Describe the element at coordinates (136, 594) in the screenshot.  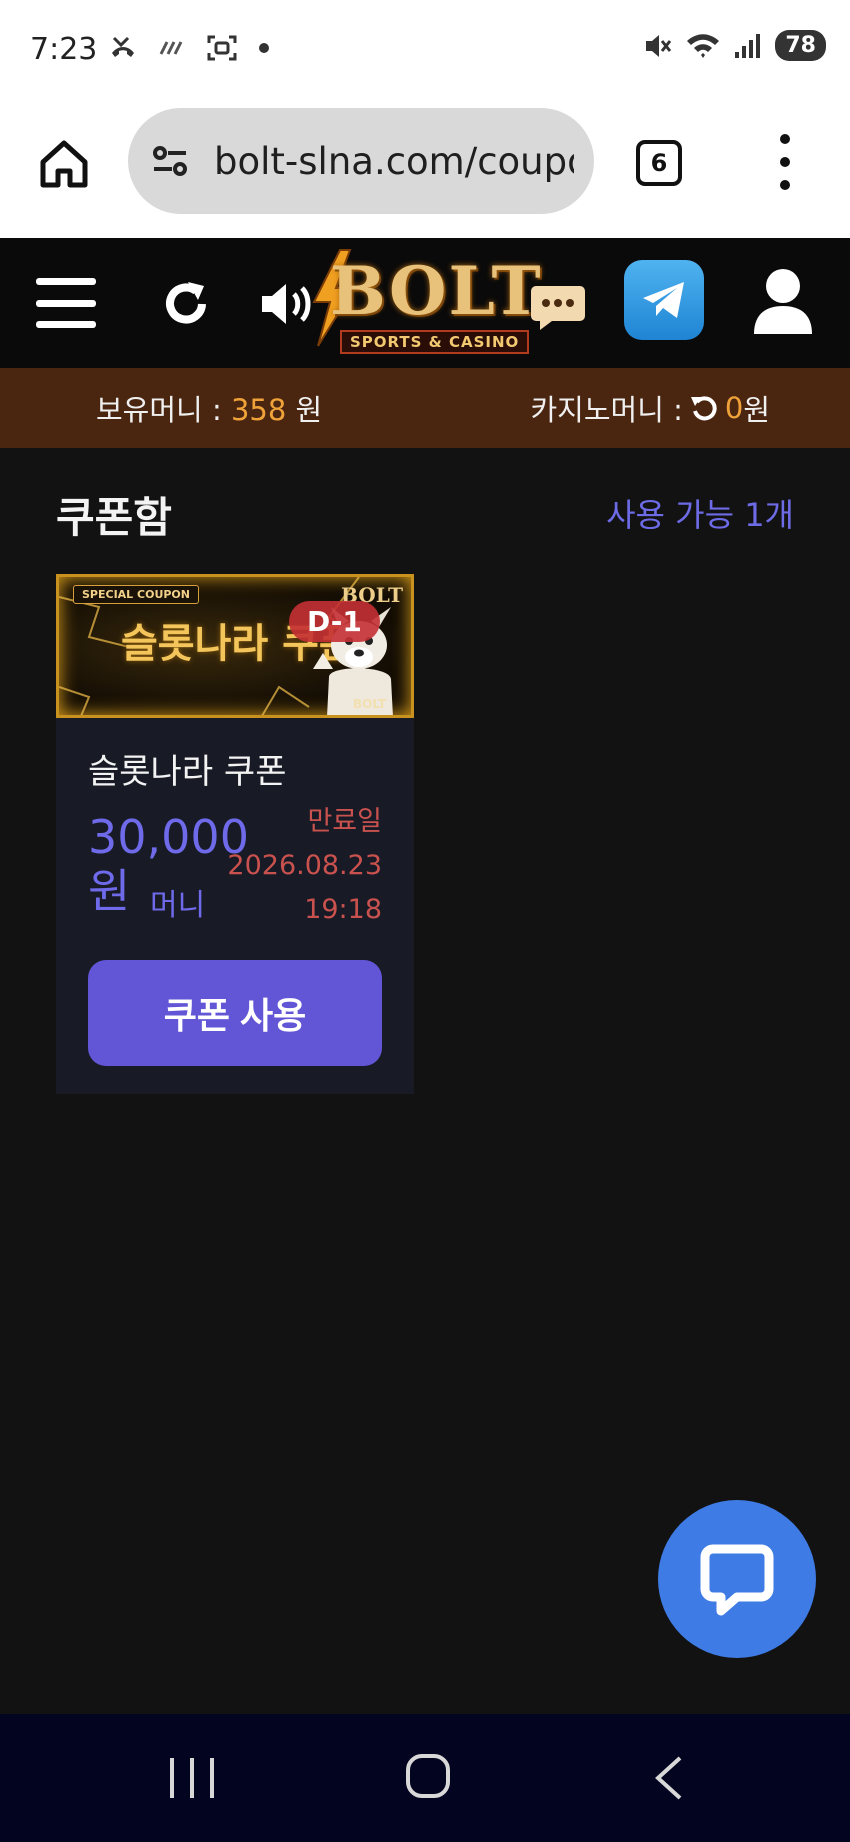
I see `special-coupon-tag: SPECIAL COUPON` at that location.